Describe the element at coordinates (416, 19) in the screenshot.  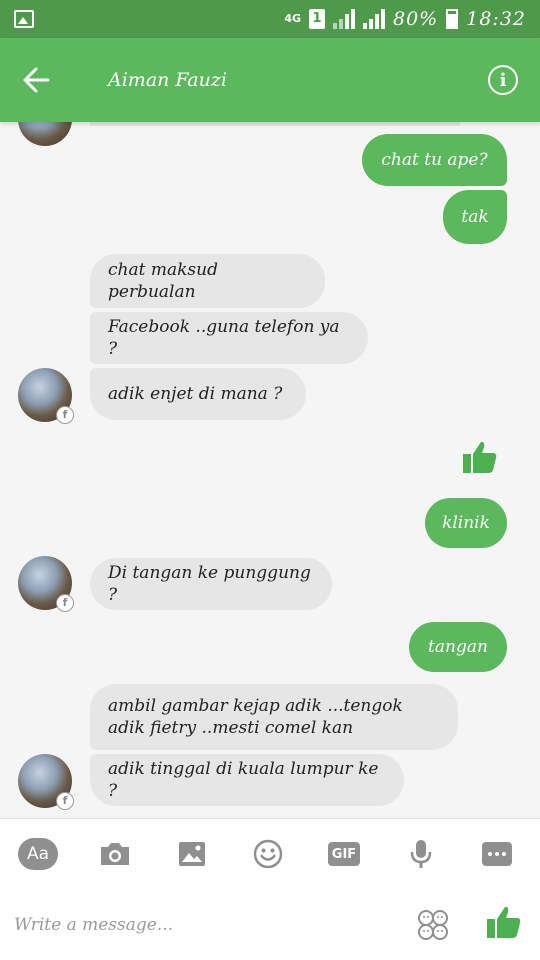
I see `battery-percent: 80%` at that location.